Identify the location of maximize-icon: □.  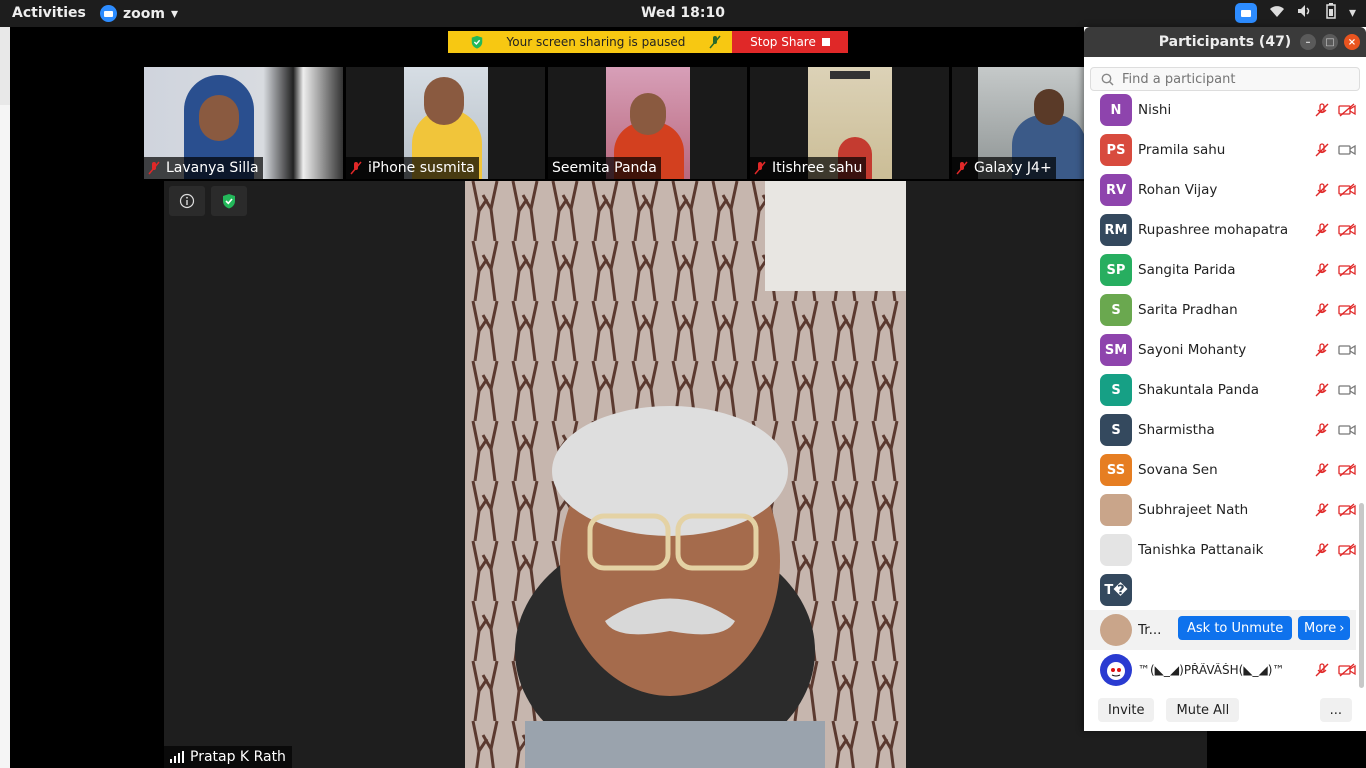
(1330, 42).